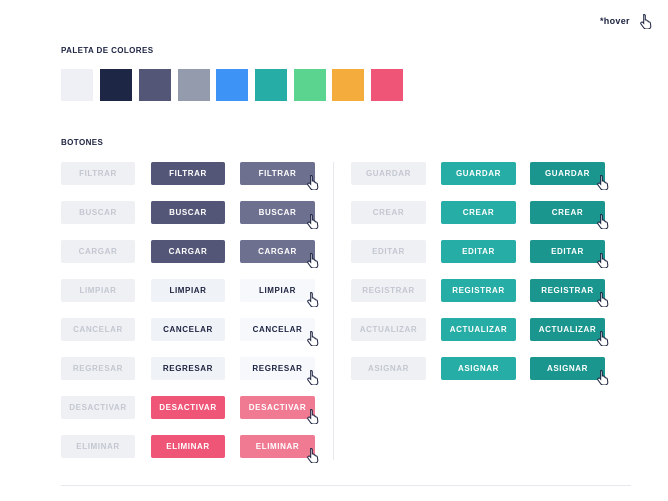 The height and width of the screenshot is (501, 668). What do you see at coordinates (107, 50) in the screenshot?
I see `palette-title: PALETA DE COLORES` at bounding box center [107, 50].